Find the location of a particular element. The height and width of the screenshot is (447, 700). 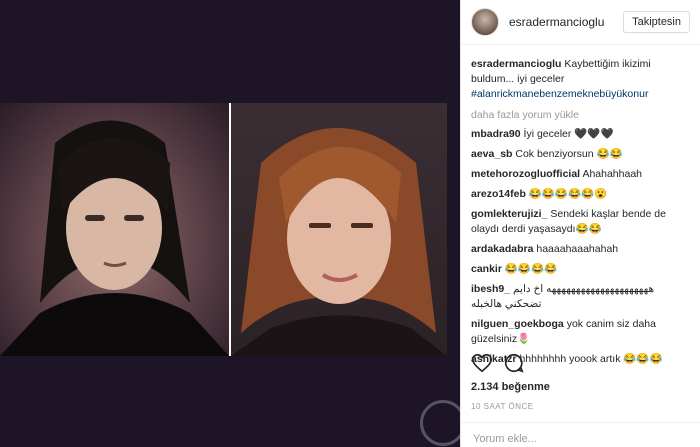

comment-username: cankir is located at coordinates (486, 269).